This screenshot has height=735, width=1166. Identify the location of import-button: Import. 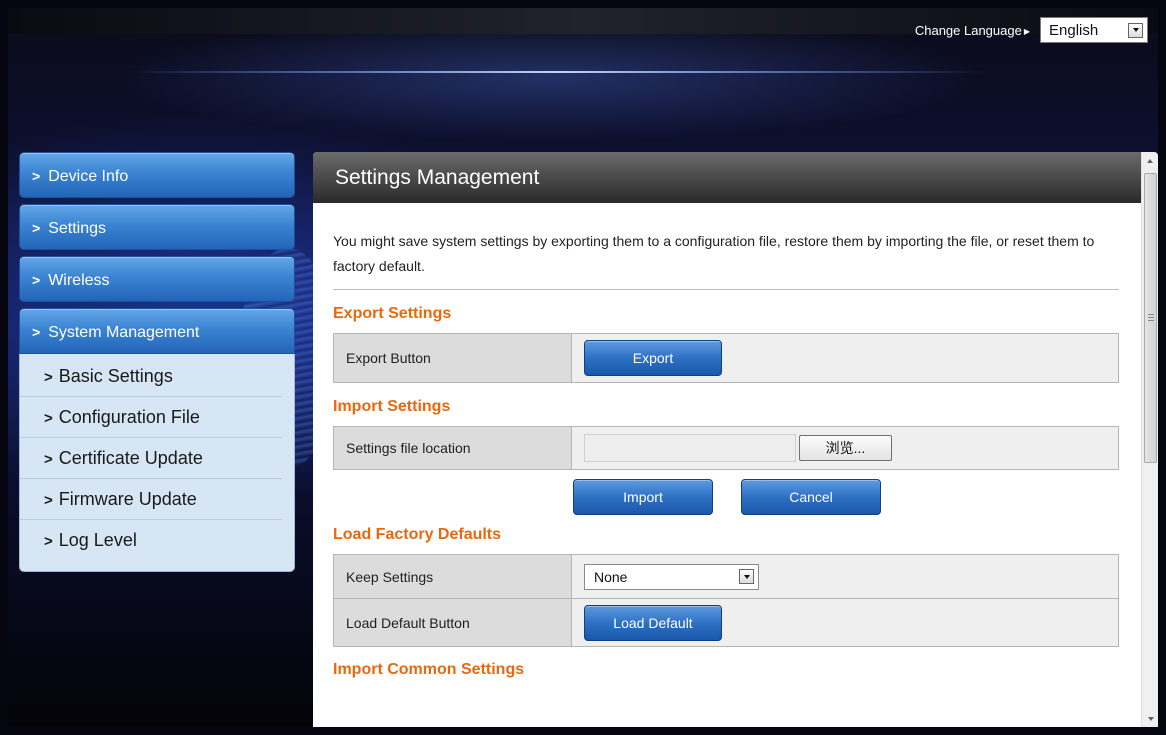
(643, 497).